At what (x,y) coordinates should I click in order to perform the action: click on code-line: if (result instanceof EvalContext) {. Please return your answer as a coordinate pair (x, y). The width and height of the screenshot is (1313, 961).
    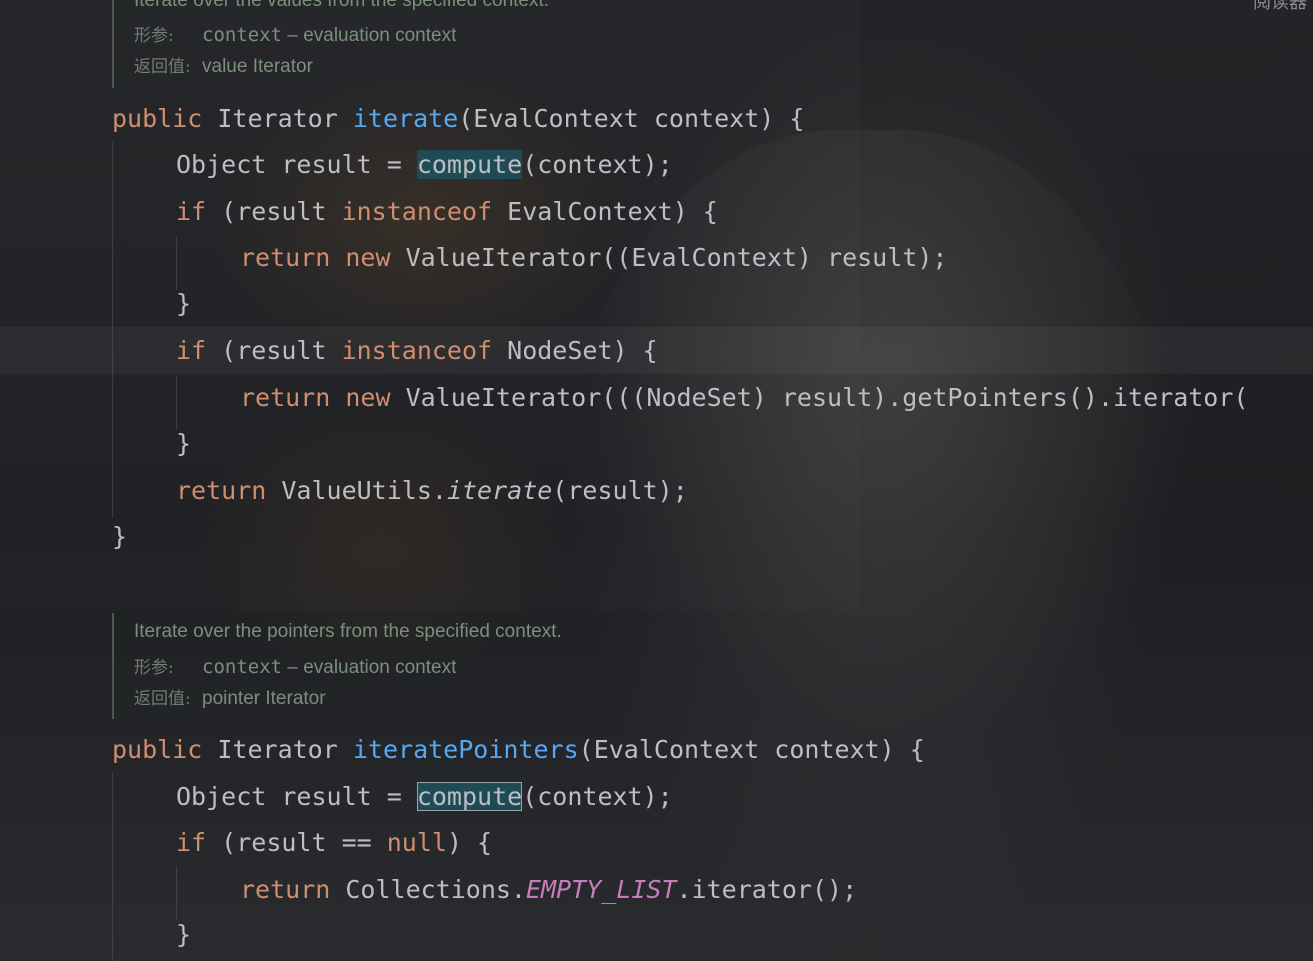
    Looking at the image, I should click on (447, 212).